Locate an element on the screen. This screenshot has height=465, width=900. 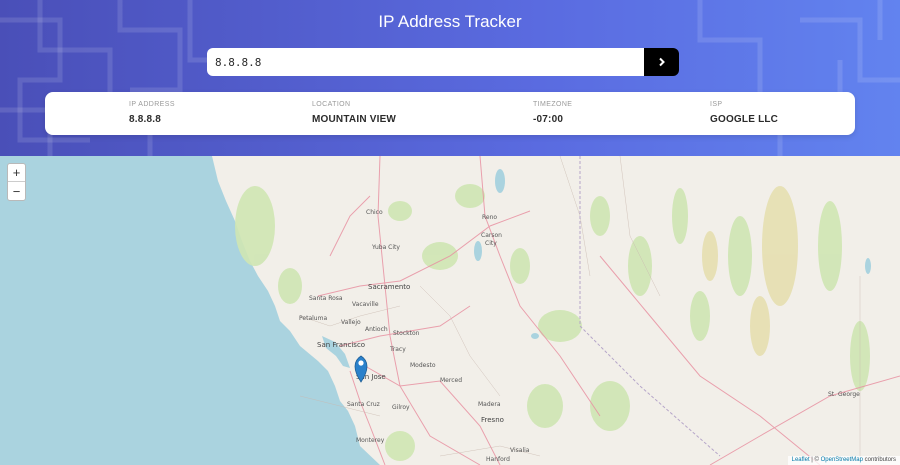
city-label: Tracy is located at coordinates (397, 349).